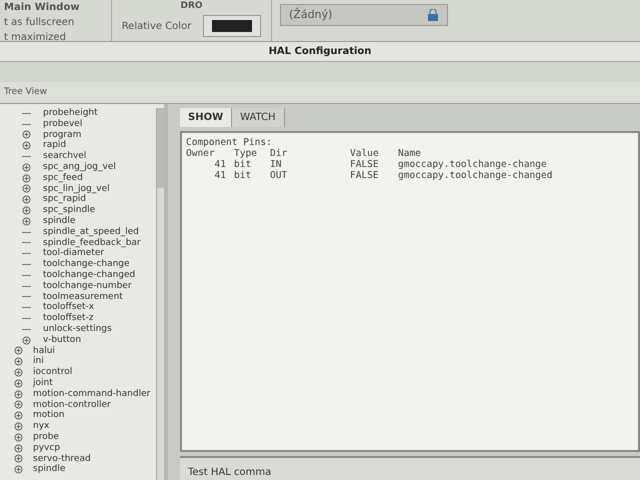 The width and height of the screenshot is (640, 480). Describe the element at coordinates (52, 372) in the screenshot. I see `tree-item: iocontrol` at that location.